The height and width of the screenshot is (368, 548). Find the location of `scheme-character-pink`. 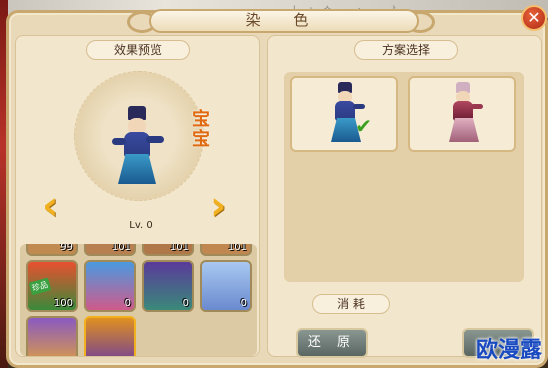

scheme-character-pink is located at coordinates (464, 115).